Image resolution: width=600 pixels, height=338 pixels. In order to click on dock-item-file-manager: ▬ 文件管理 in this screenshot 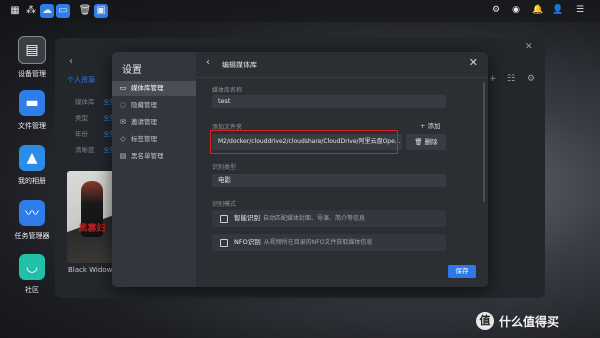, I will do `click(32, 110)`.